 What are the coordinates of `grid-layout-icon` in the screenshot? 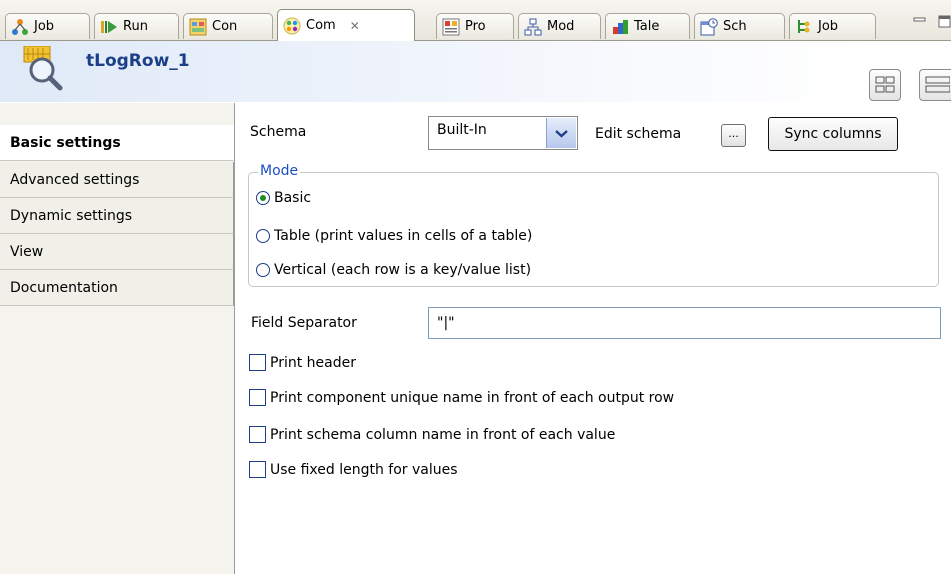 It's located at (885, 84).